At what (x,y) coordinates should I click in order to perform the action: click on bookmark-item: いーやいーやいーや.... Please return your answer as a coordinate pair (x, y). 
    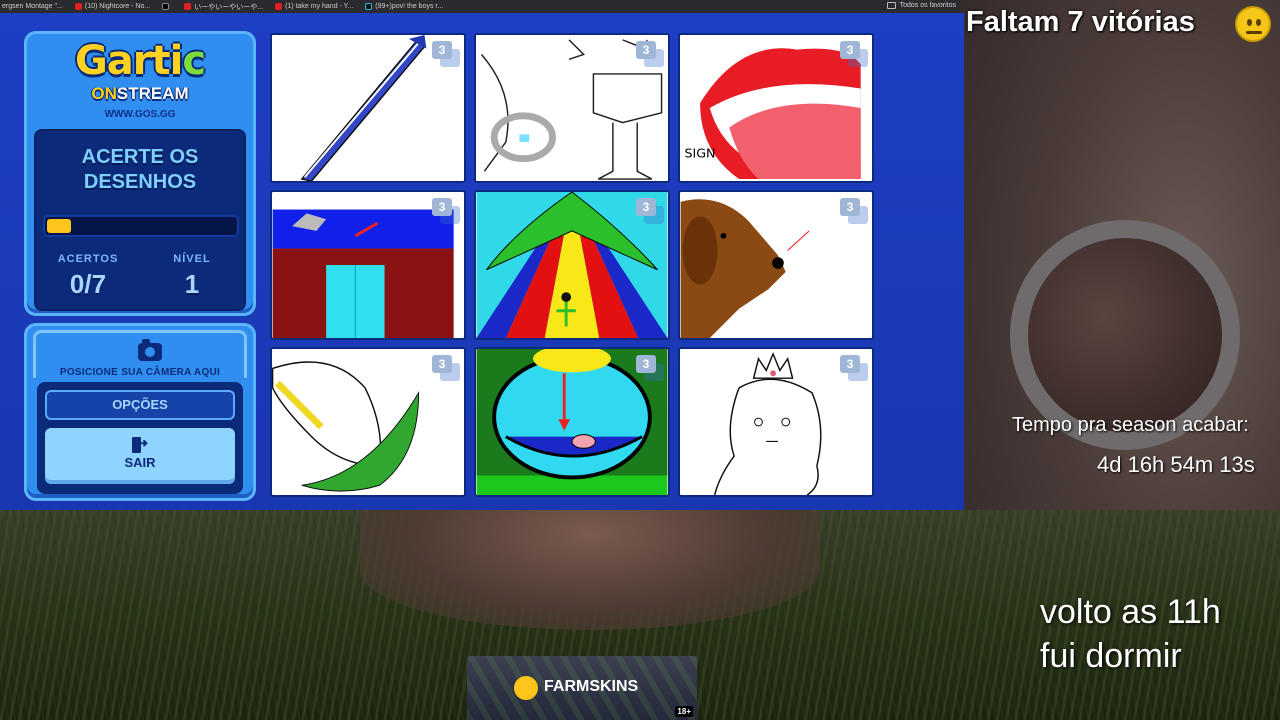
    Looking at the image, I should click on (223, 7).